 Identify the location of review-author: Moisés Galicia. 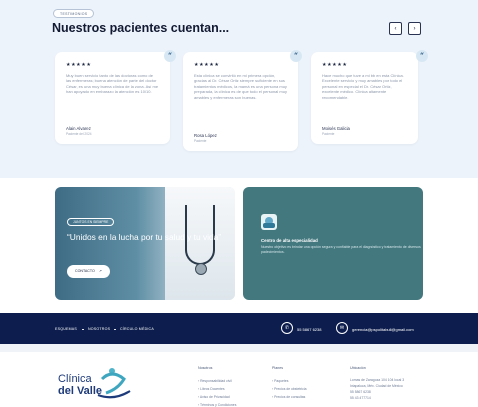
(336, 128).